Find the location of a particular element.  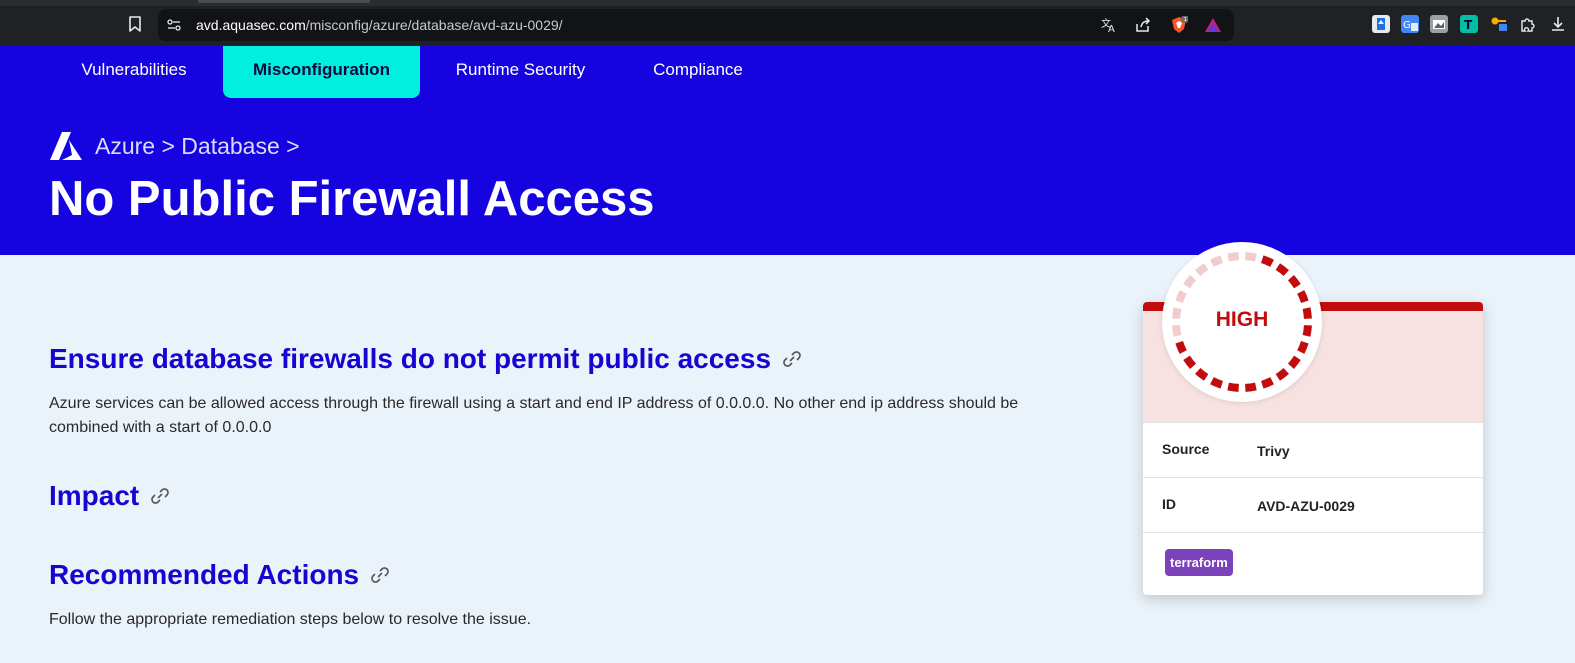

severity-label: HIGH is located at coordinates (1242, 319).